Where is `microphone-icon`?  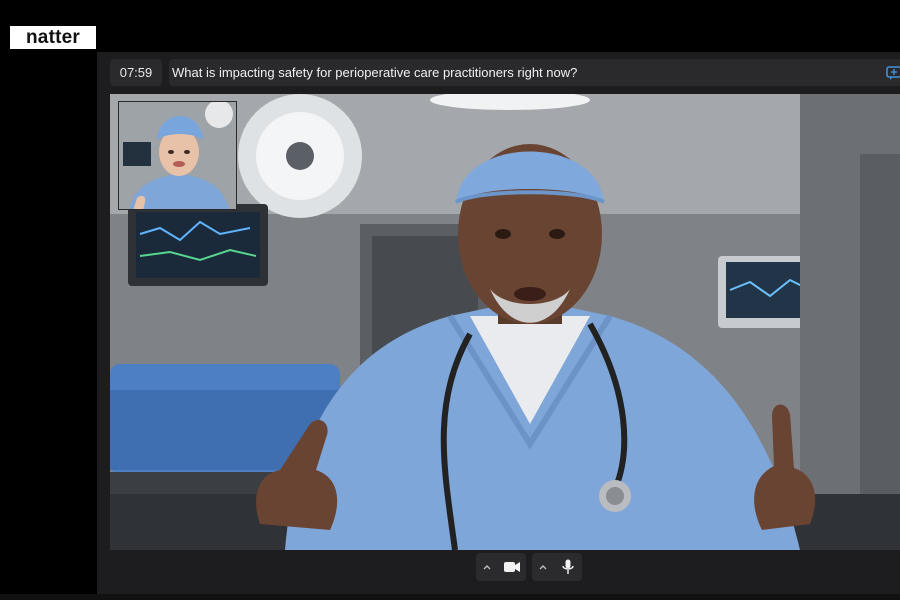 microphone-icon is located at coordinates (568, 566).